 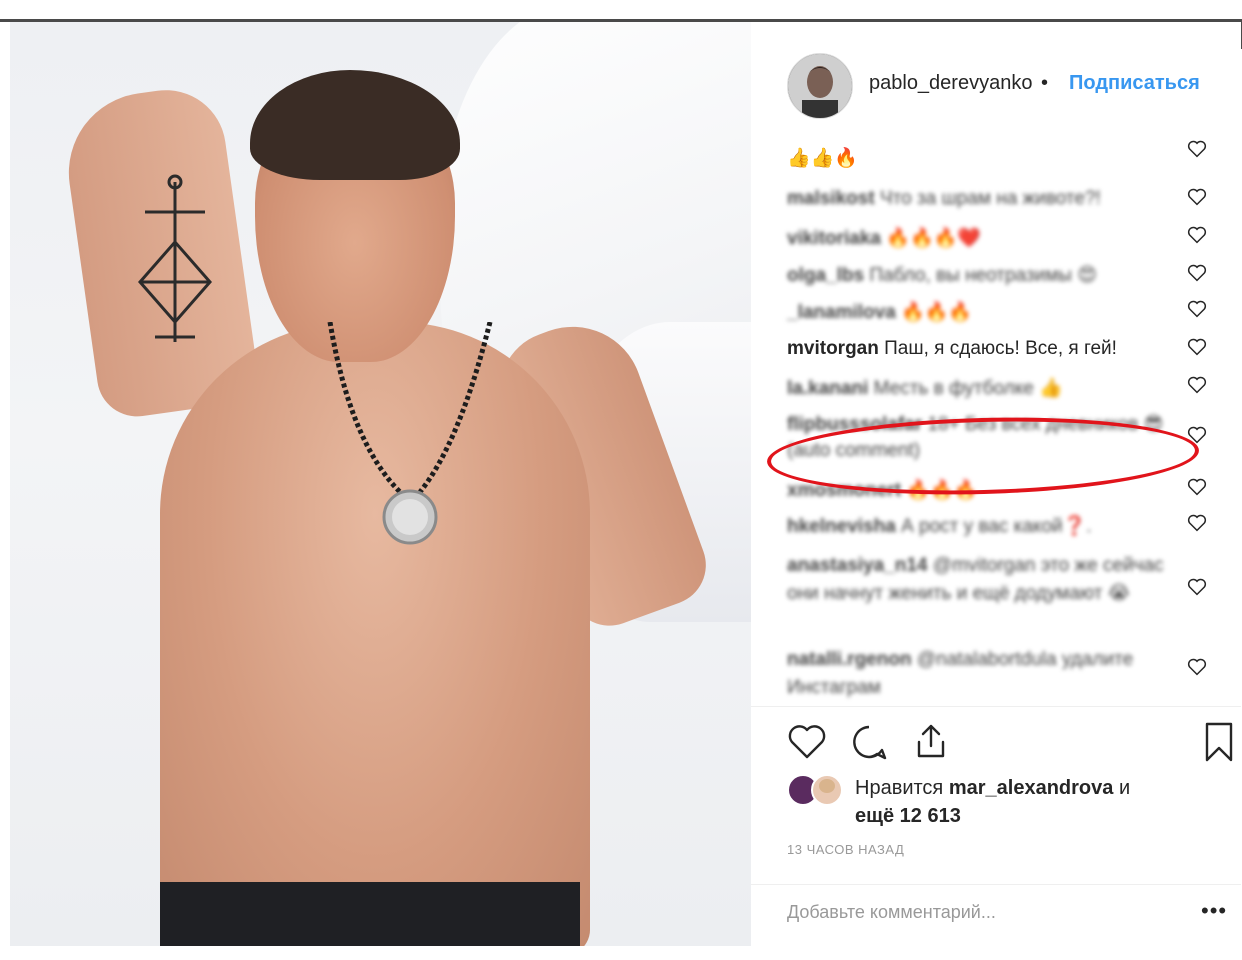 What do you see at coordinates (1040, 802) in the screenshot?
I see `likes-summary: Нравится mar_alexandrova и ещё 12 613` at bounding box center [1040, 802].